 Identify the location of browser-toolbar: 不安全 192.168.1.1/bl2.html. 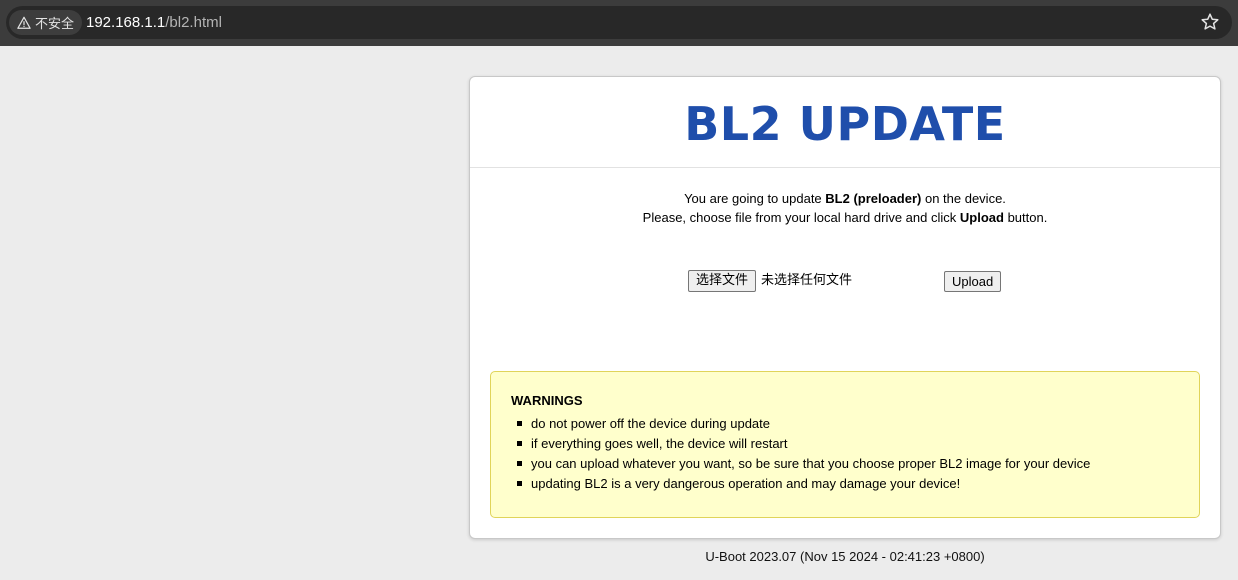
(619, 23).